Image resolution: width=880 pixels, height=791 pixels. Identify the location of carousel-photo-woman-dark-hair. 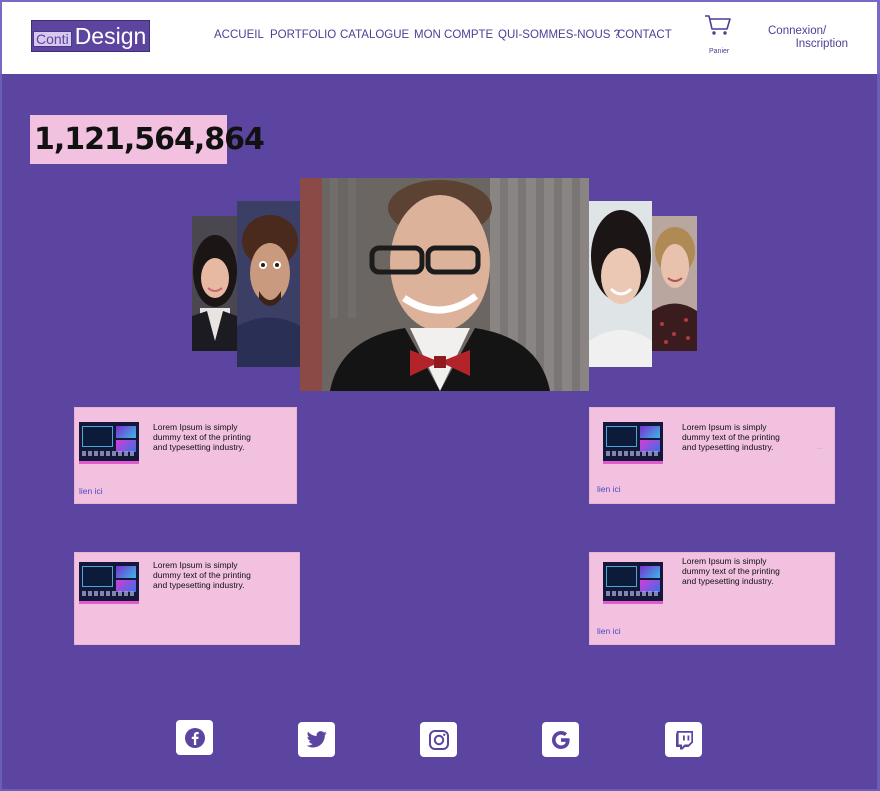
(214, 283).